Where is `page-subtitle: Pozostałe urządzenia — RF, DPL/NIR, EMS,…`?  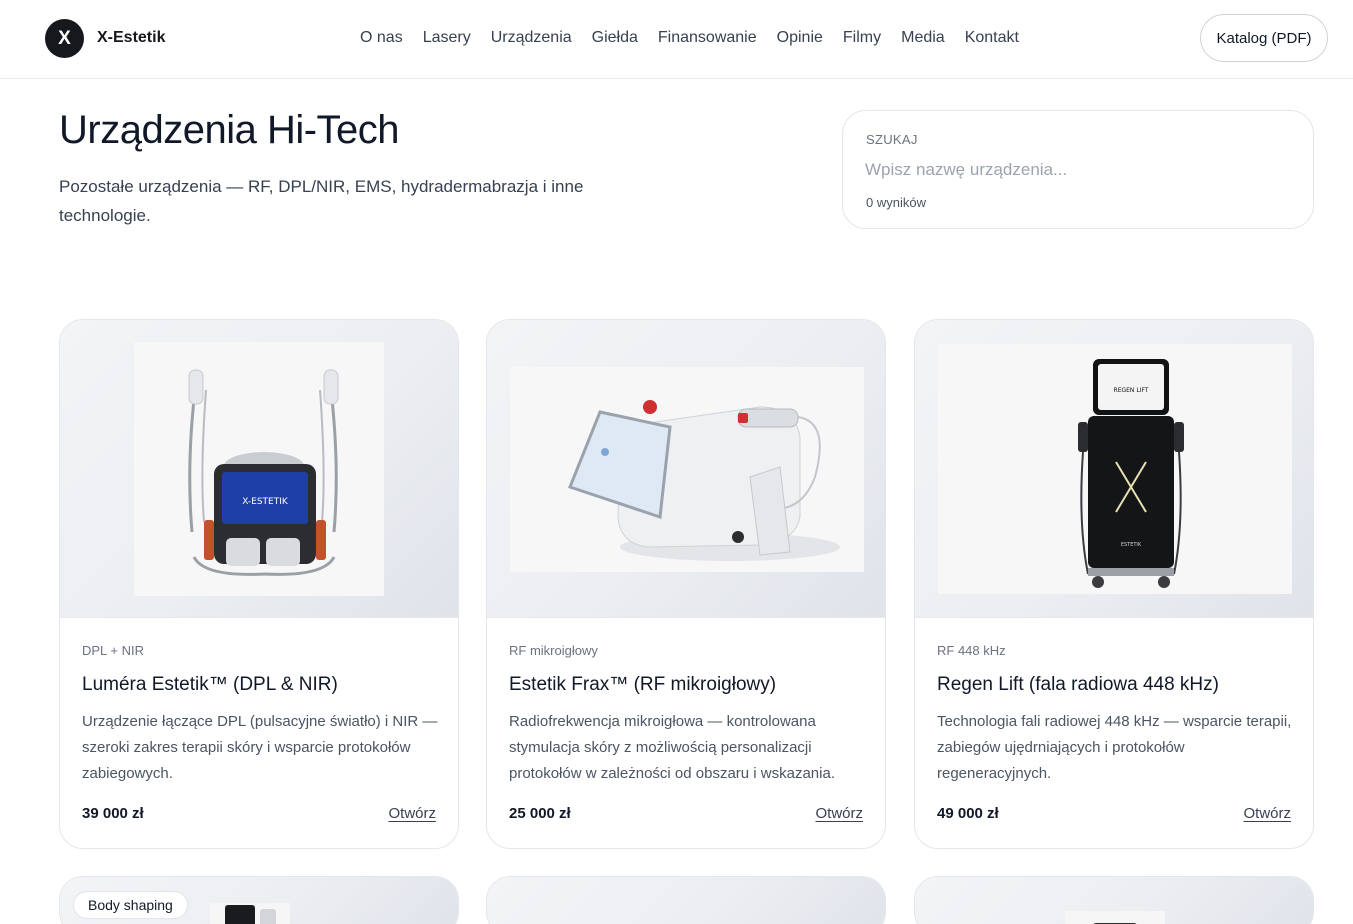
page-subtitle: Pozostałe urządzenia — RF, DPL/NIR, EMS,… is located at coordinates (321, 201).